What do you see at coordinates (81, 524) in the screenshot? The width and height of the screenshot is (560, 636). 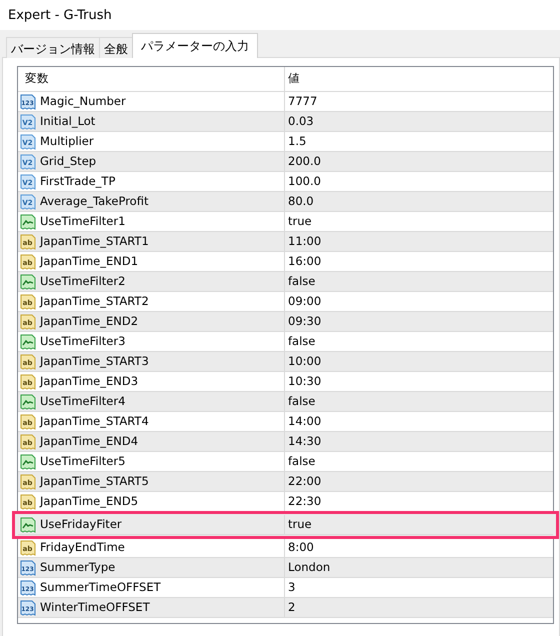 I see `parameter-name: UseFridayFiter` at bounding box center [81, 524].